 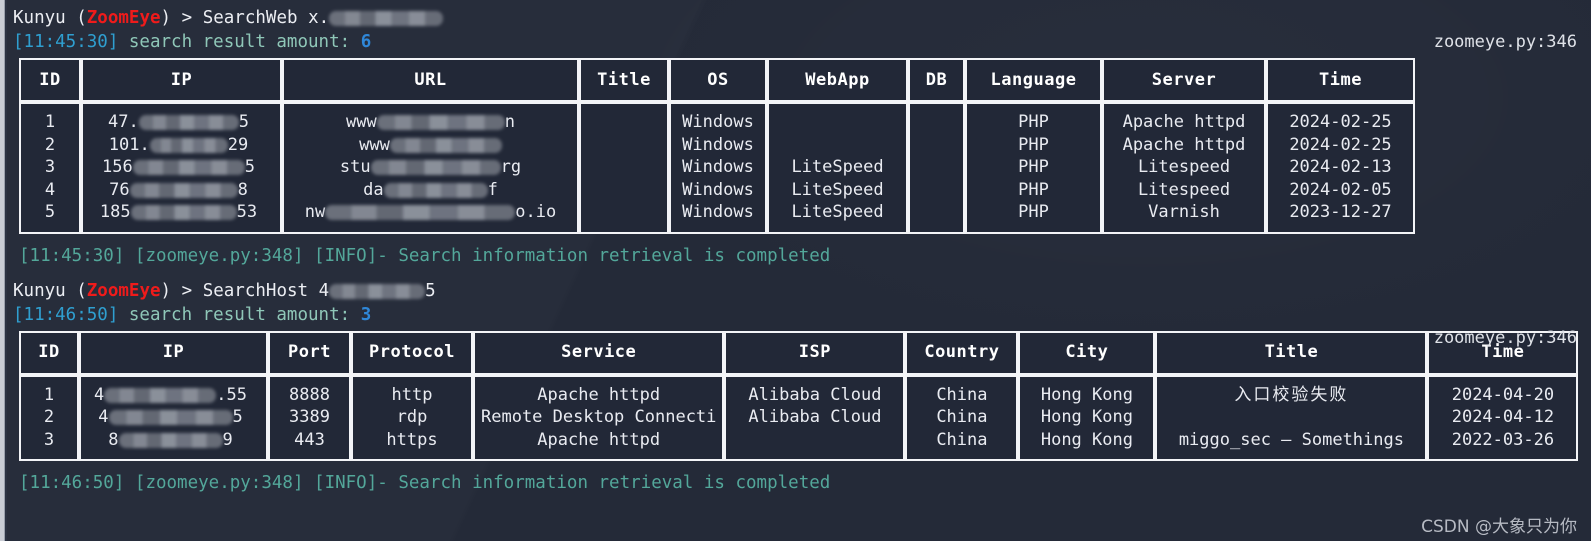 I want to click on source-reference-1: zoomeye.py:346, so click(x=1505, y=338).